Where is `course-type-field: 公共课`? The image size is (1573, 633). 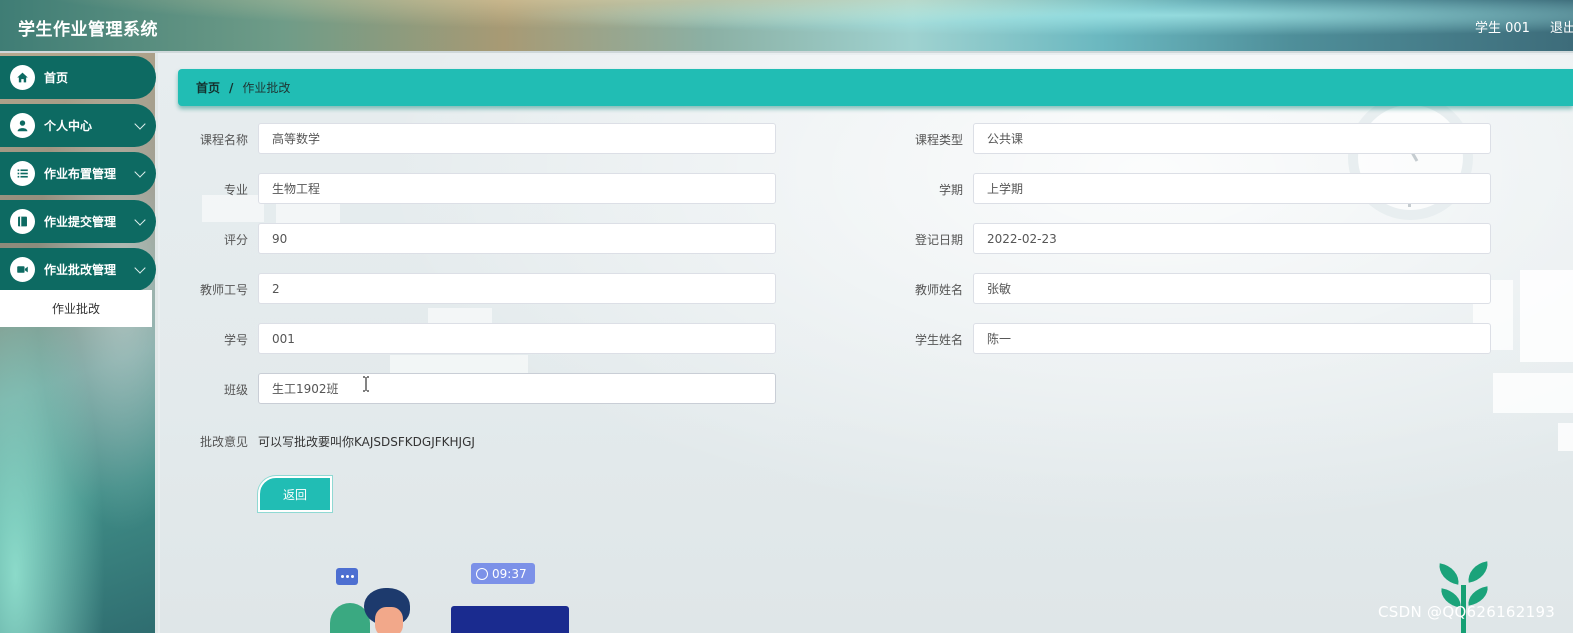
course-type-field: 公共课 is located at coordinates (1232, 138).